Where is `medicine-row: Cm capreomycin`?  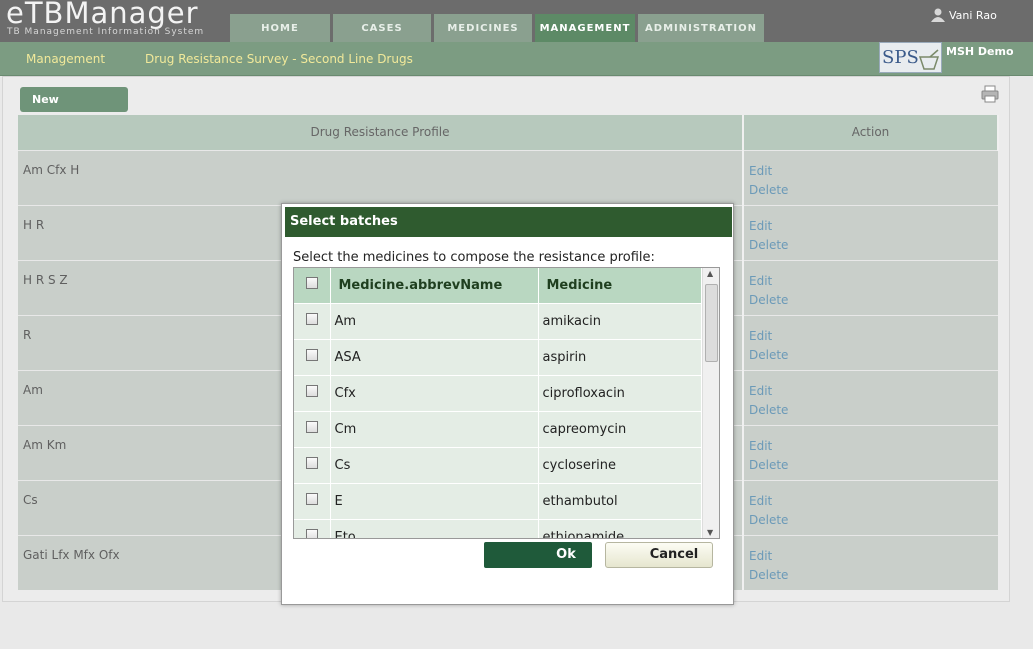
medicine-row: Cm capreomycin is located at coordinates (498, 428).